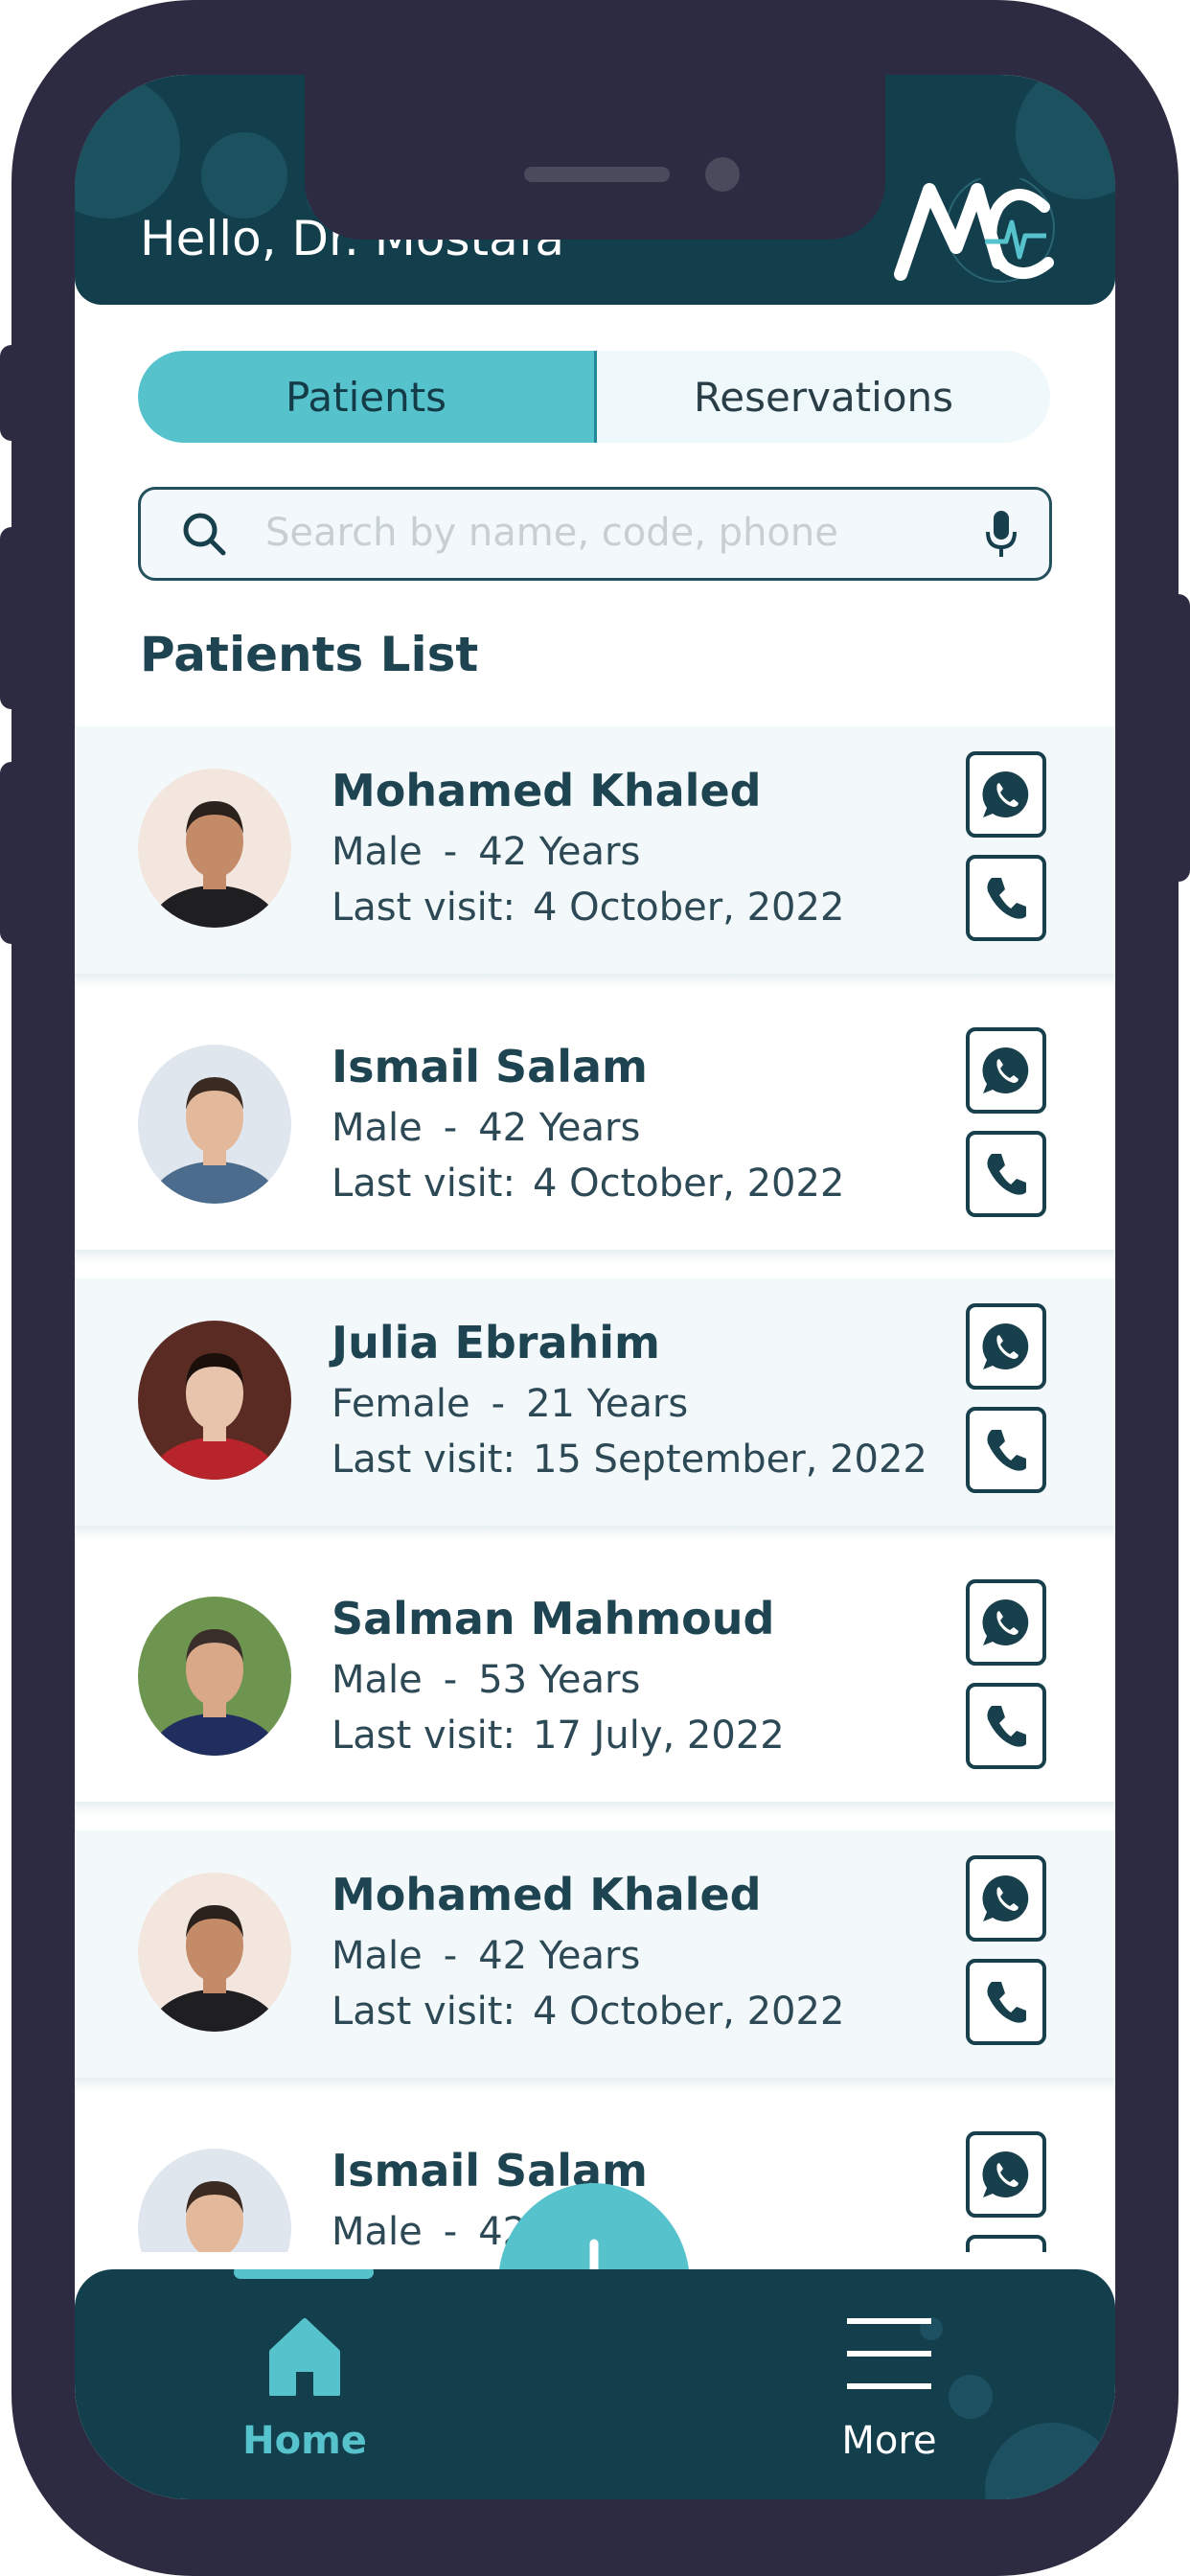 Image resolution: width=1190 pixels, height=2576 pixels. What do you see at coordinates (547, 1894) in the screenshot?
I see `patient-name: Mohamed Khaled` at bounding box center [547, 1894].